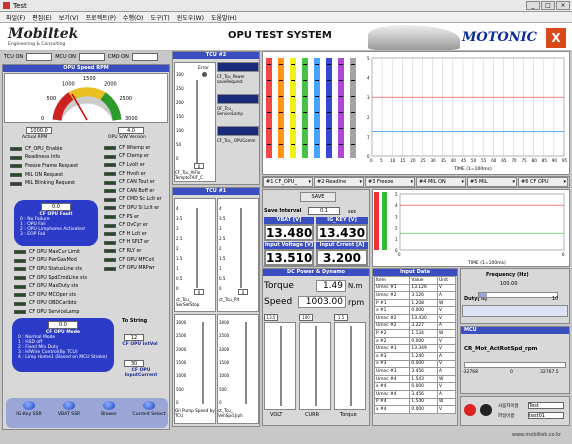 The image size is (572, 444). I want to click on menu-item: 윈도우(W), so click(190, 17).